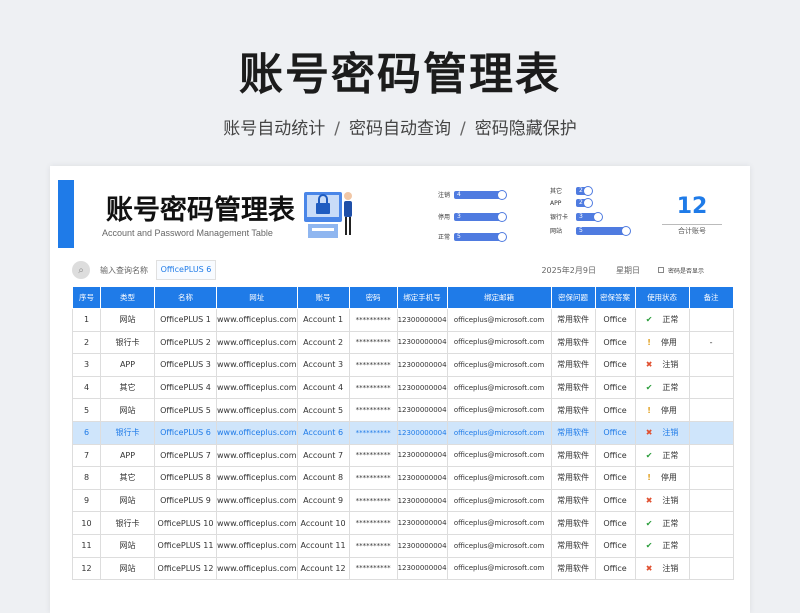  I want to click on cell-account: Account 11, so click(323, 545).